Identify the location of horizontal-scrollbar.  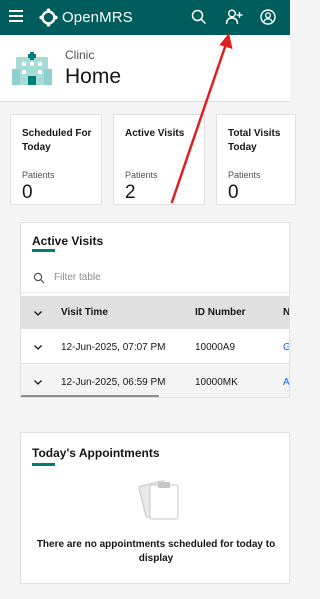
(90, 396).